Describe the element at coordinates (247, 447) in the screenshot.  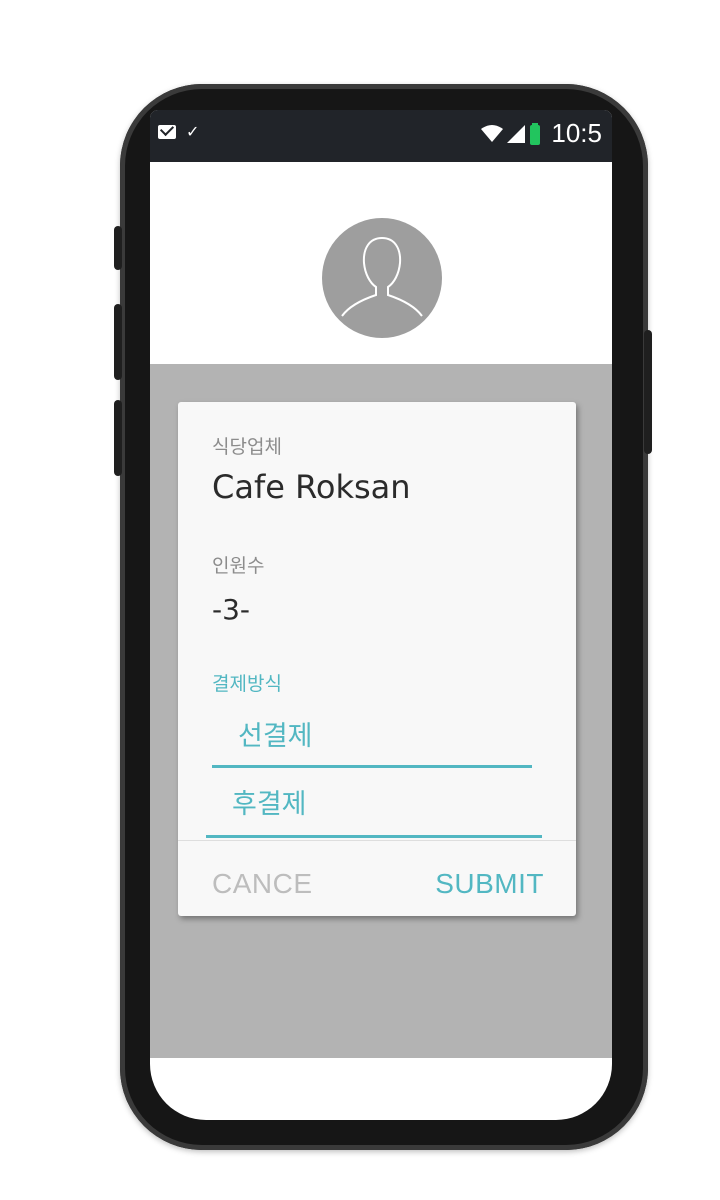
I see `restaurant-label: 식당업체` at that location.